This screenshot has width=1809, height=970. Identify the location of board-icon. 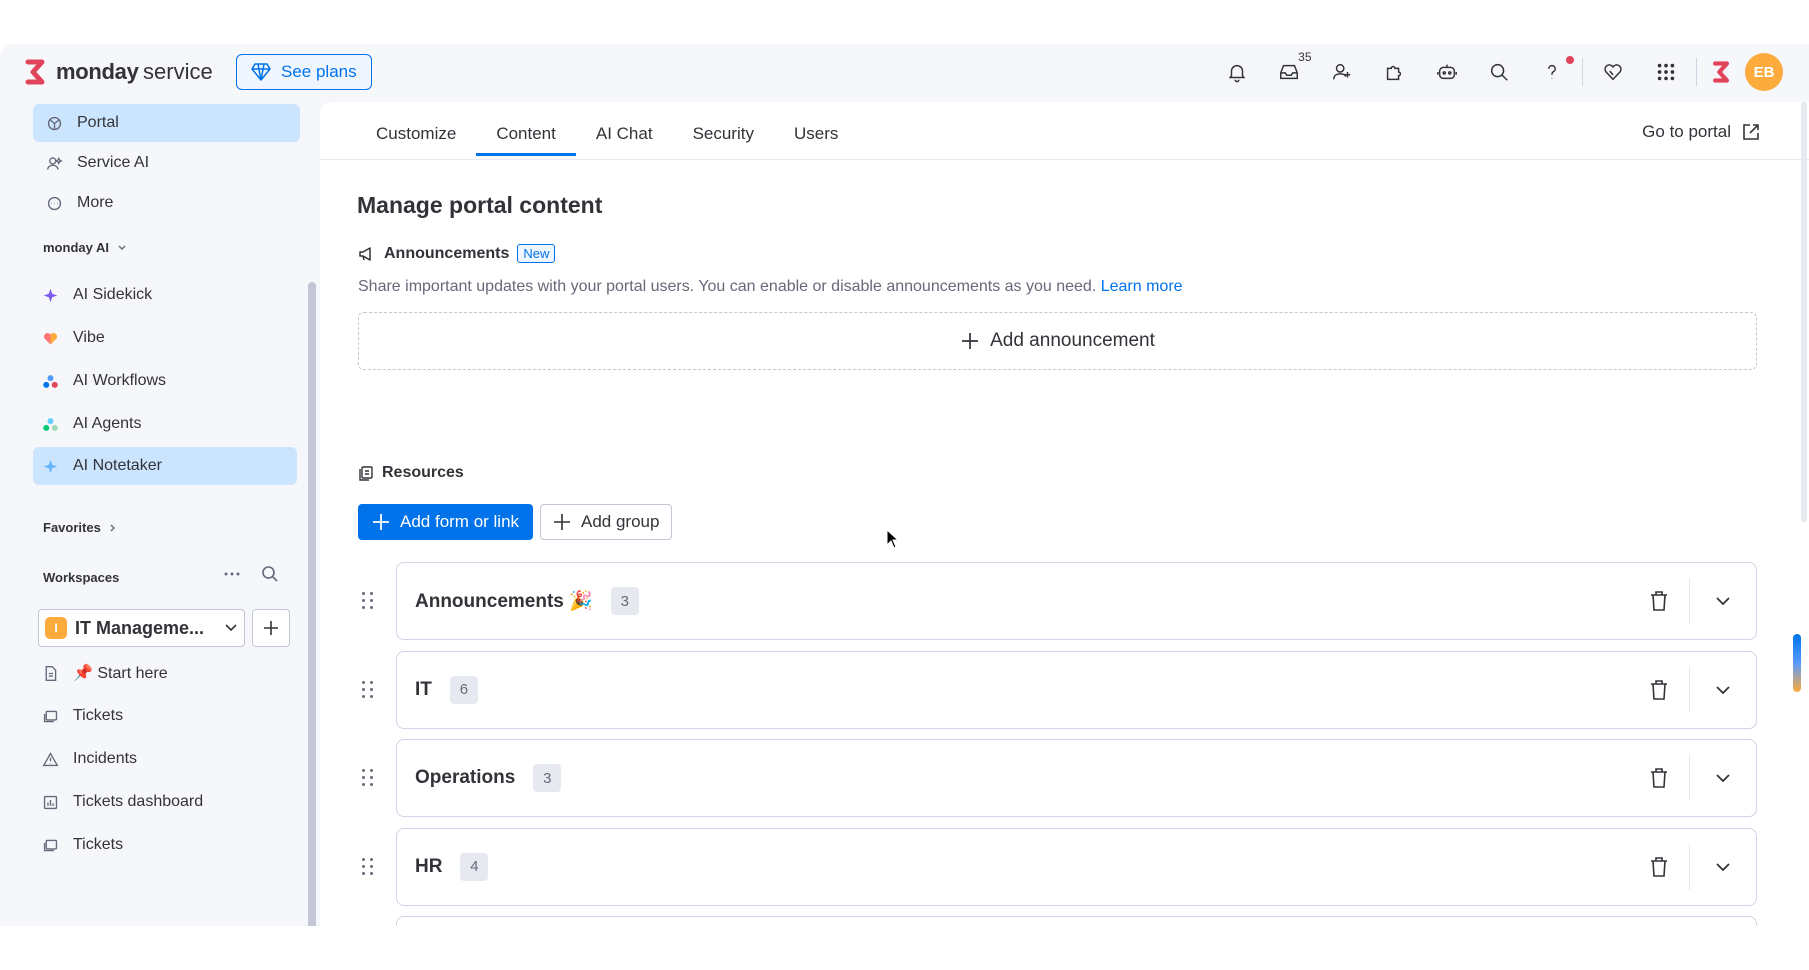
(50, 716).